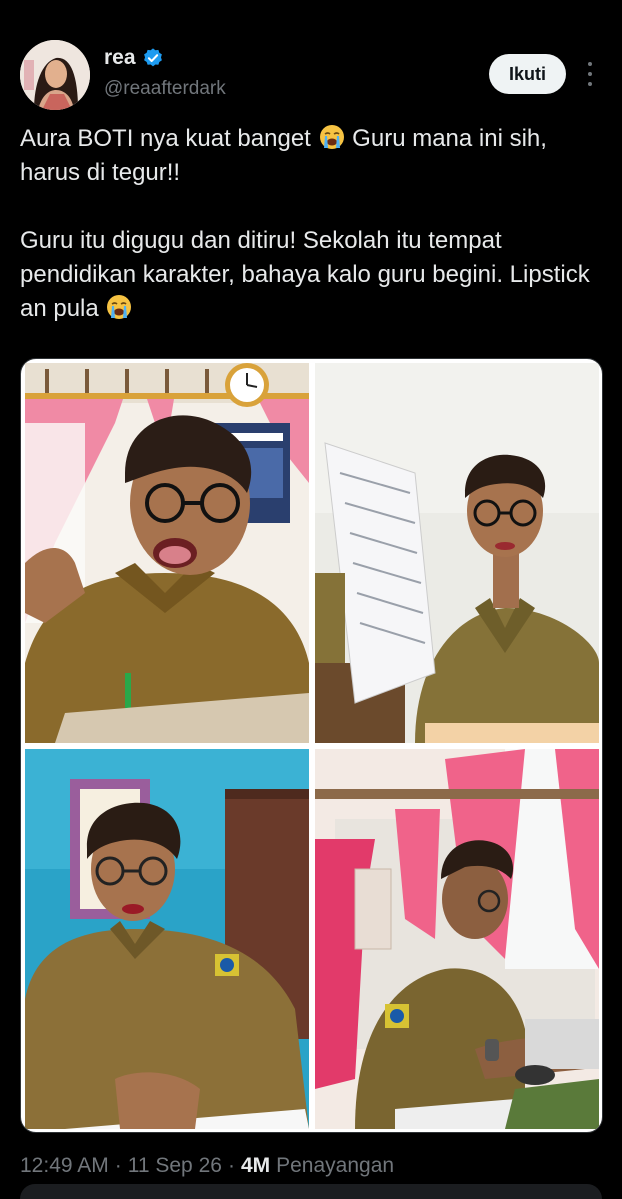  Describe the element at coordinates (169, 138) in the screenshot. I see `tweet-text-part1: Aura BOTI nya kuat banget` at that location.